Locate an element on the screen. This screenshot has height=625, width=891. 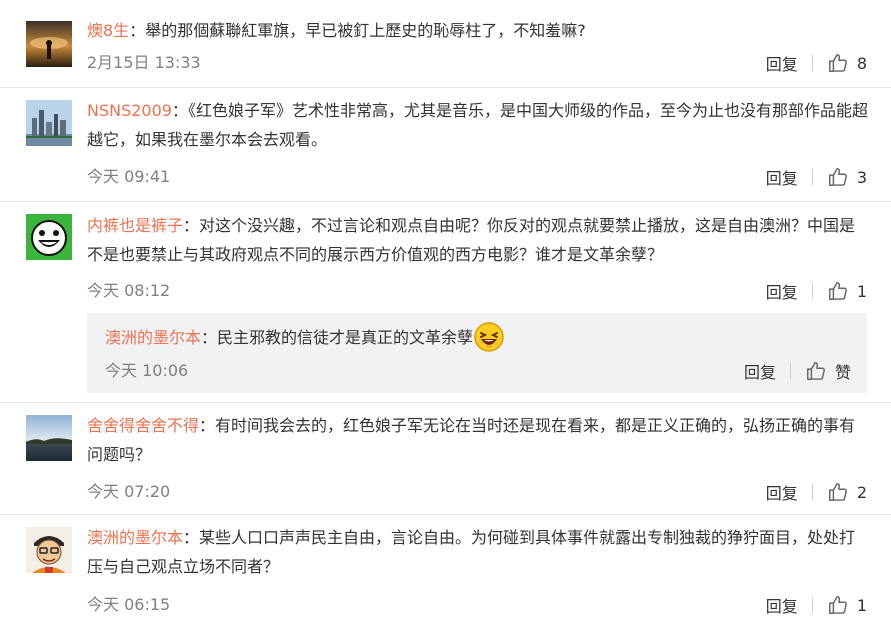
reply-username: 澳洲的墨尔本 is located at coordinates (153, 337).